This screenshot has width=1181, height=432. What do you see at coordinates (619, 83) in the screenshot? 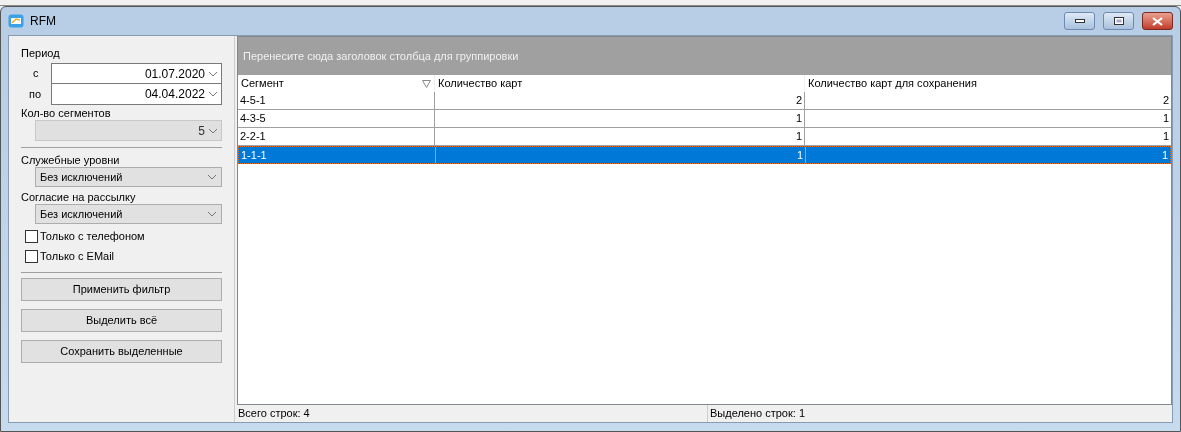
I see `column-header: Количество карт` at bounding box center [619, 83].